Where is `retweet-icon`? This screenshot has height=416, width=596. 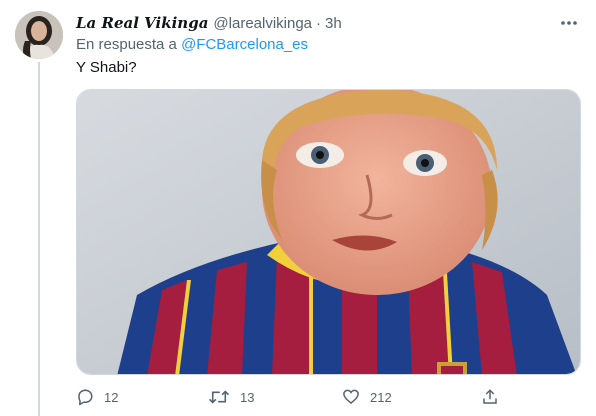 retweet-icon is located at coordinates (219, 397).